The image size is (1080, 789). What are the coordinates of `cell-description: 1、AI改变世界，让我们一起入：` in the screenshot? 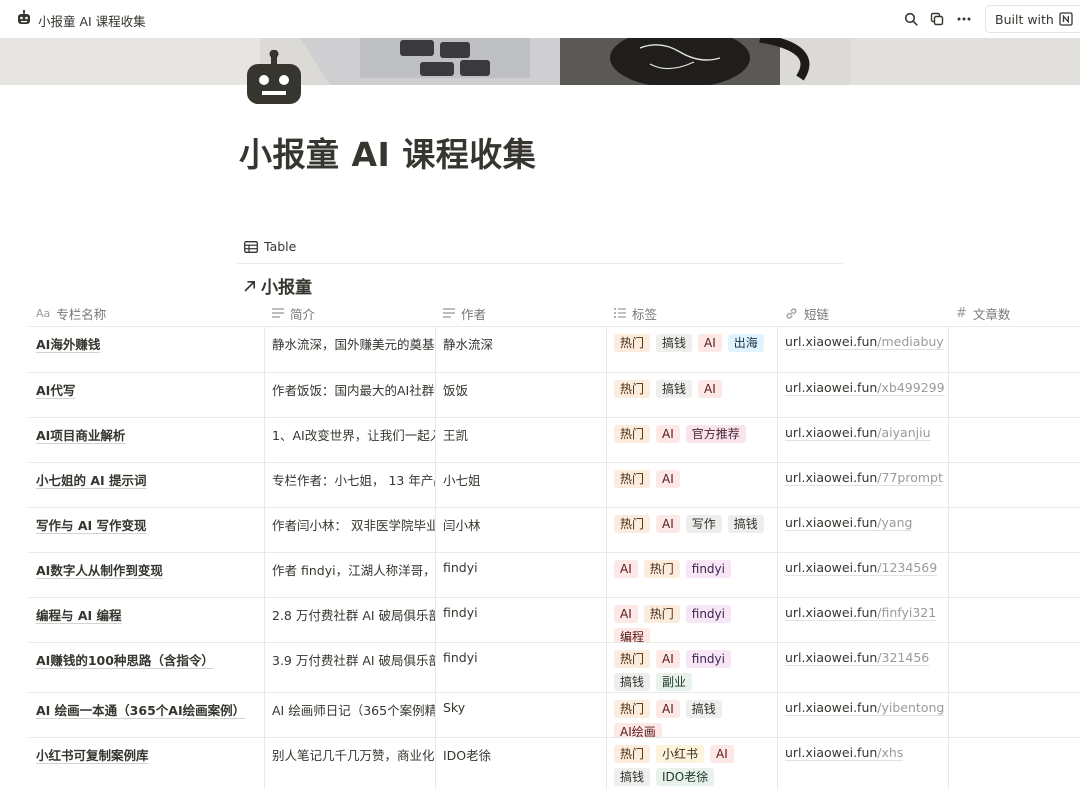 It's located at (349, 440).